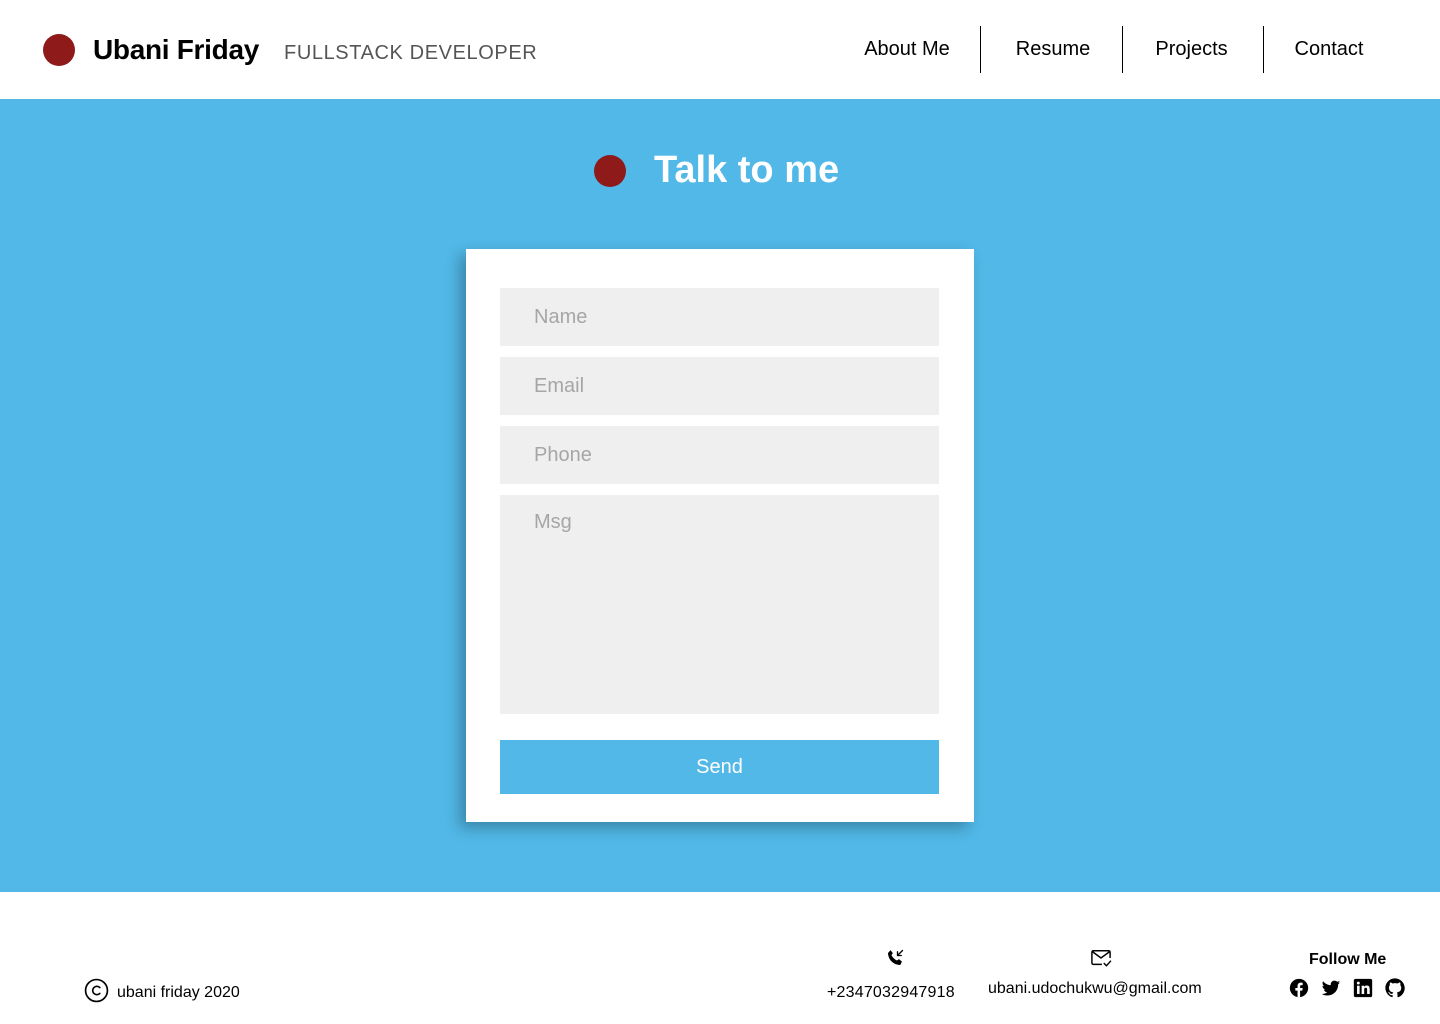 The width and height of the screenshot is (1440, 1024). Describe the element at coordinates (411, 53) in the screenshot. I see `brand-role: FULLSTACK DEVELOPER` at that location.